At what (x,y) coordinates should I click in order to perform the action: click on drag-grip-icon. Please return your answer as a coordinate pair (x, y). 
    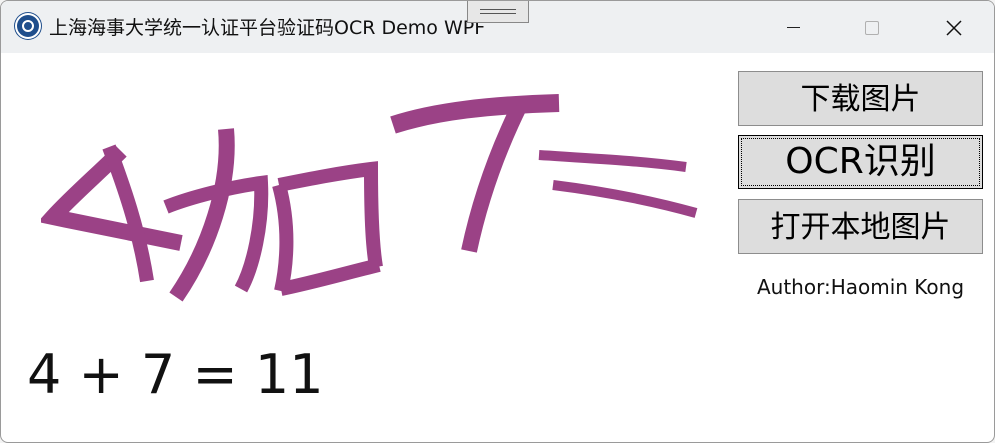
    Looking at the image, I should click on (498, 12).